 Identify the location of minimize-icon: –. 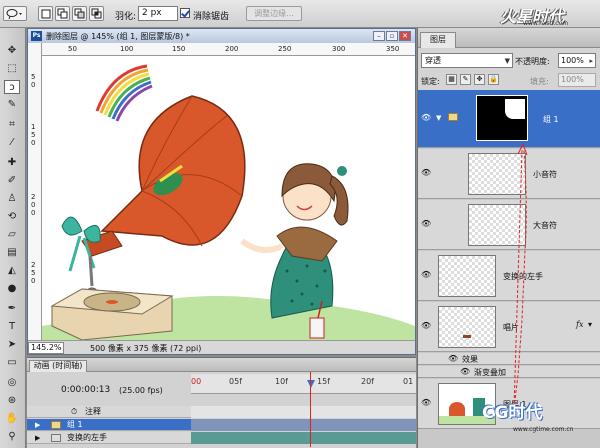
(379, 36).